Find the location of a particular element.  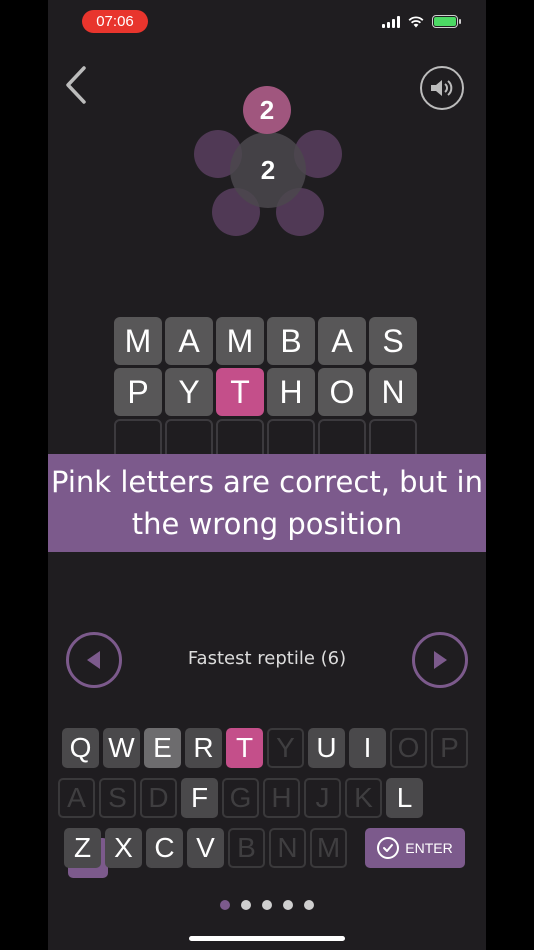

tile: B is located at coordinates (291, 341).